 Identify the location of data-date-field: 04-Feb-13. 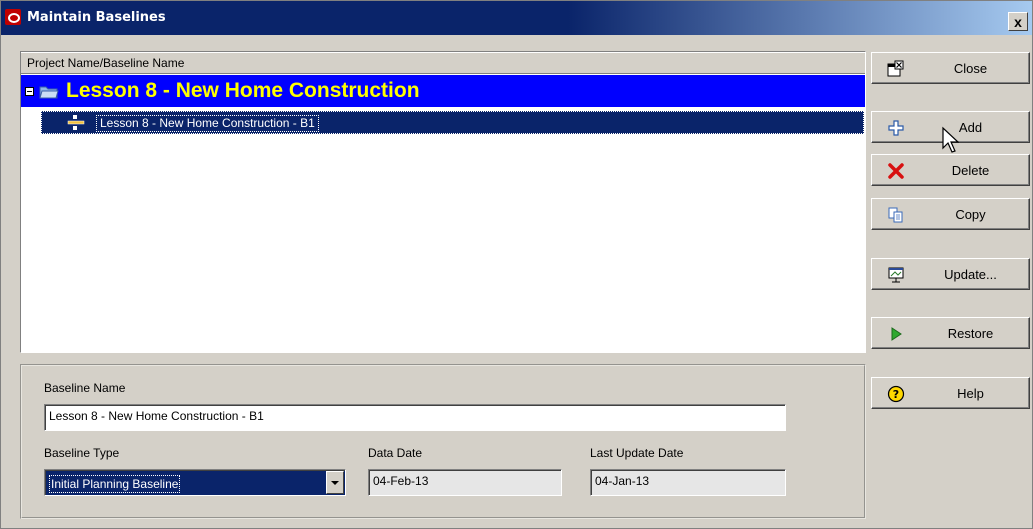
(465, 482).